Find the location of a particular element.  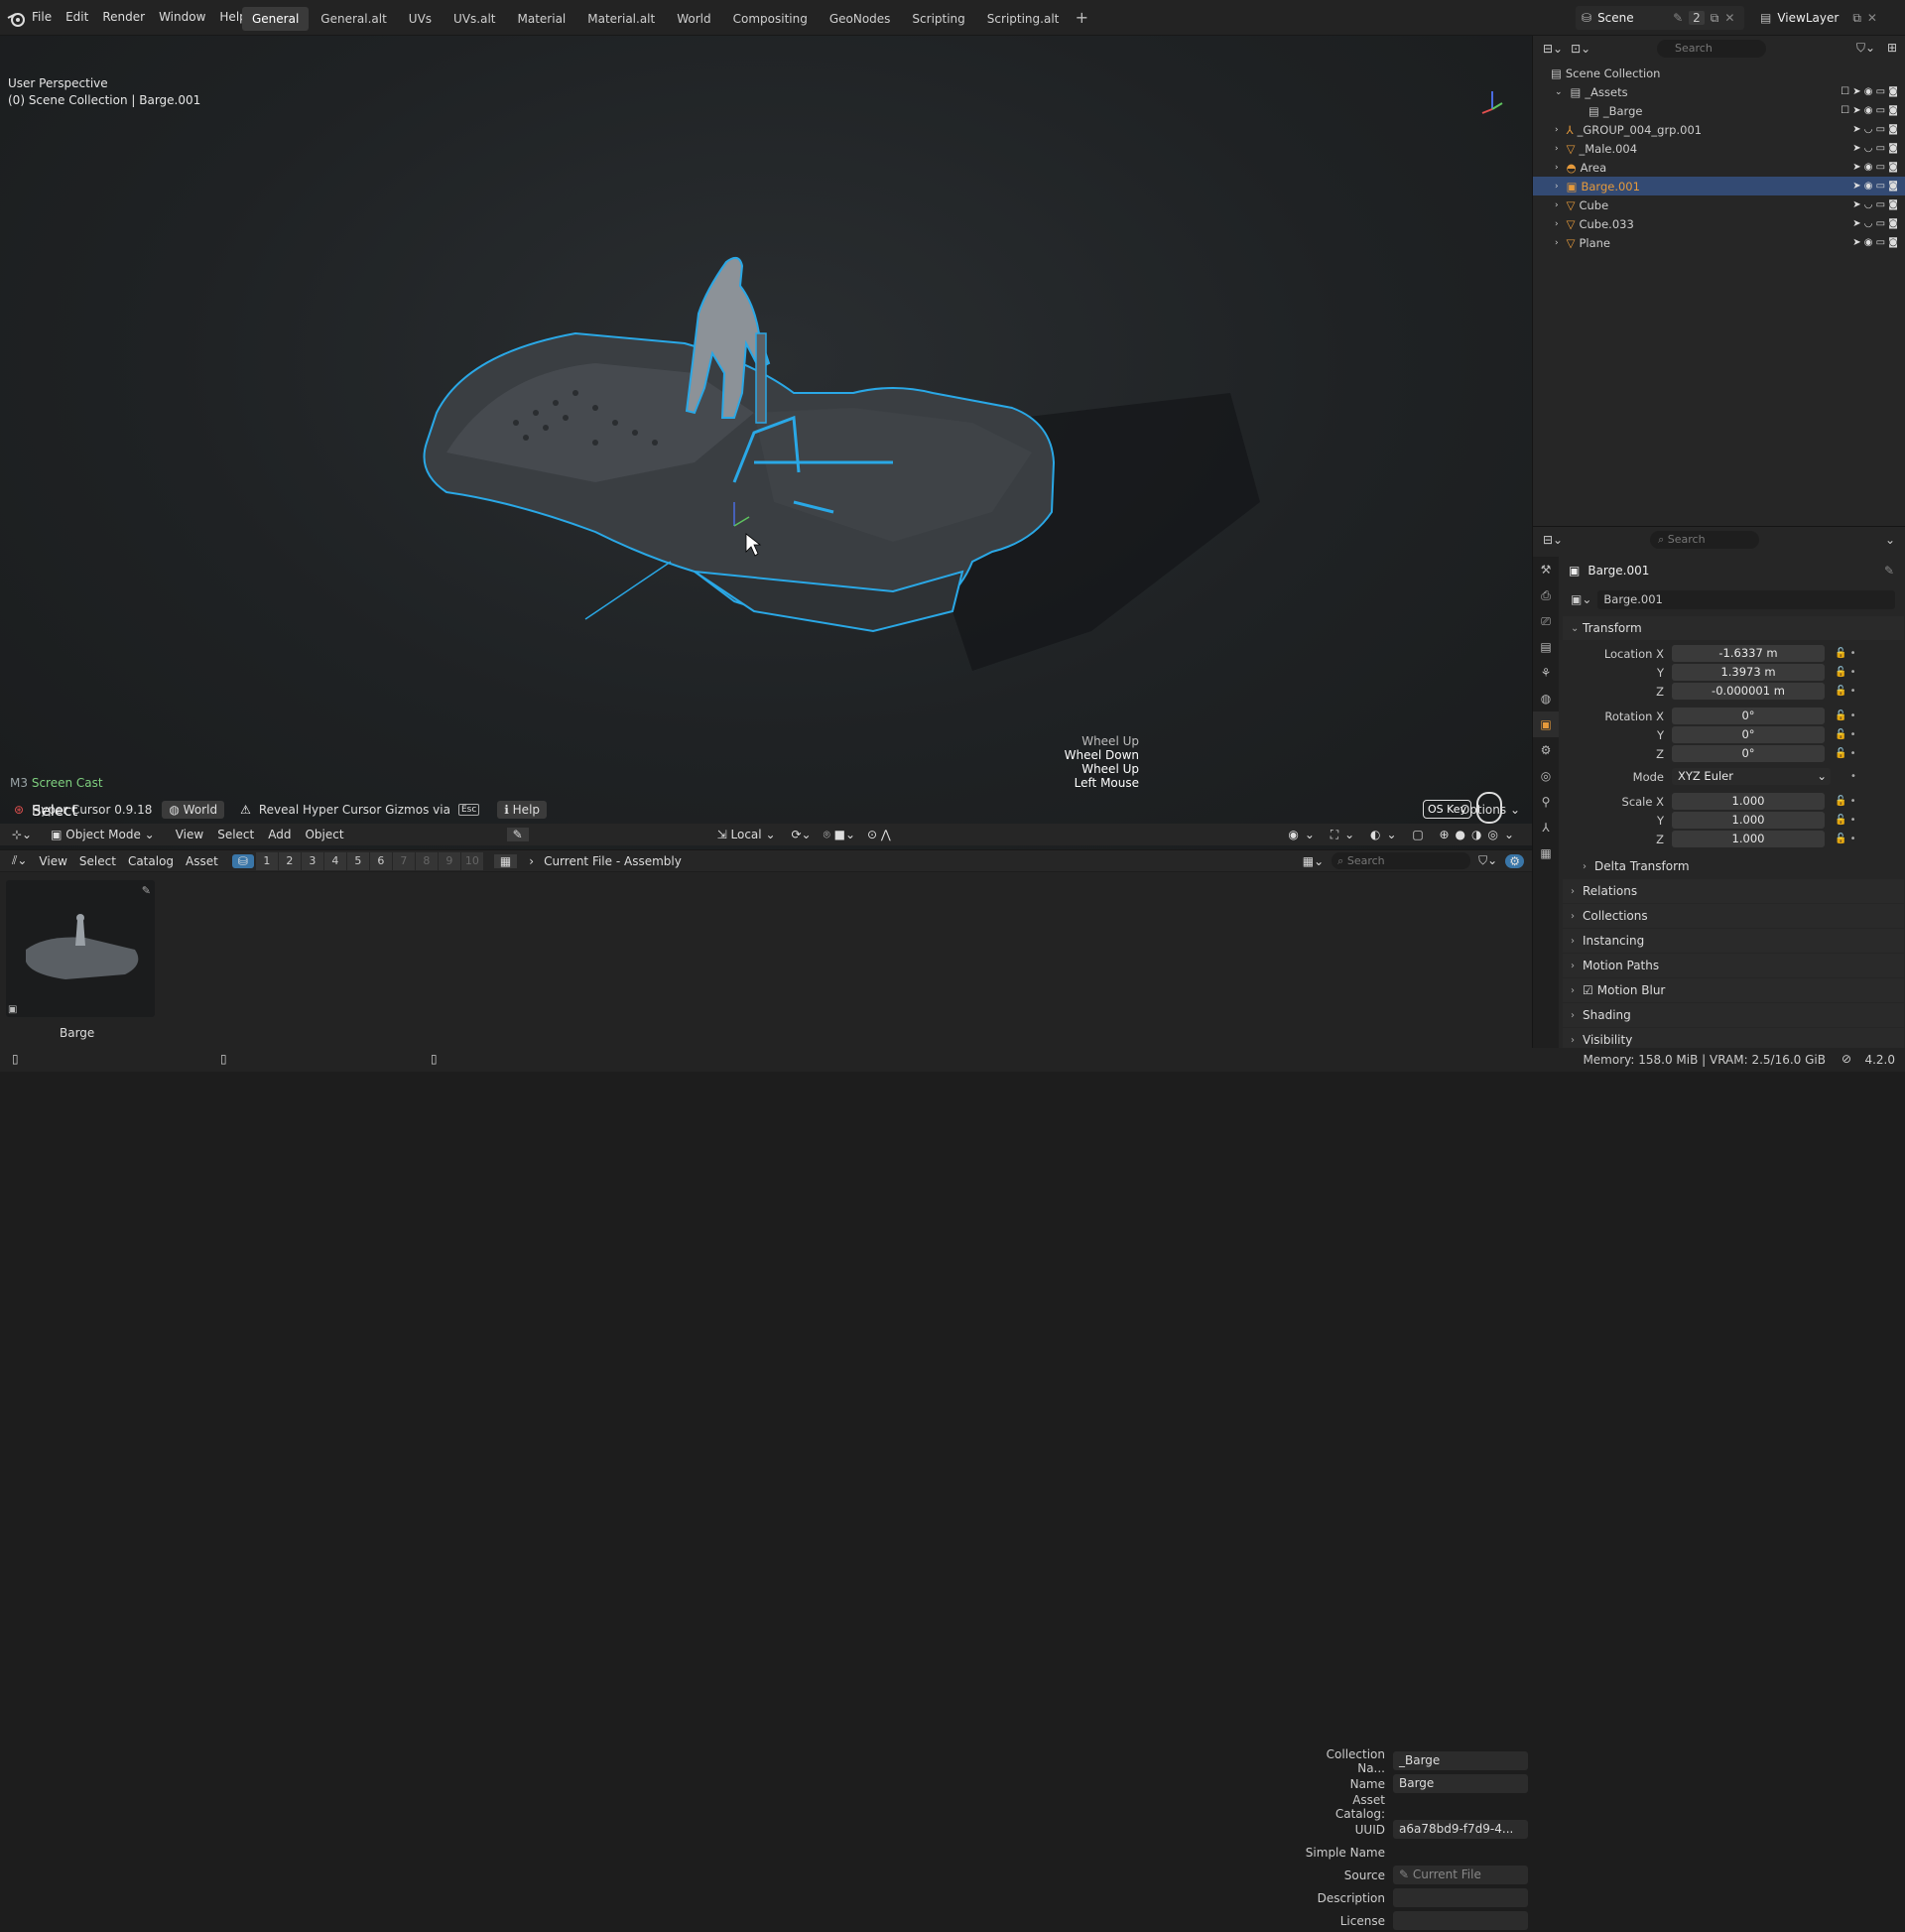

catalog-2: 2 is located at coordinates (289, 861).